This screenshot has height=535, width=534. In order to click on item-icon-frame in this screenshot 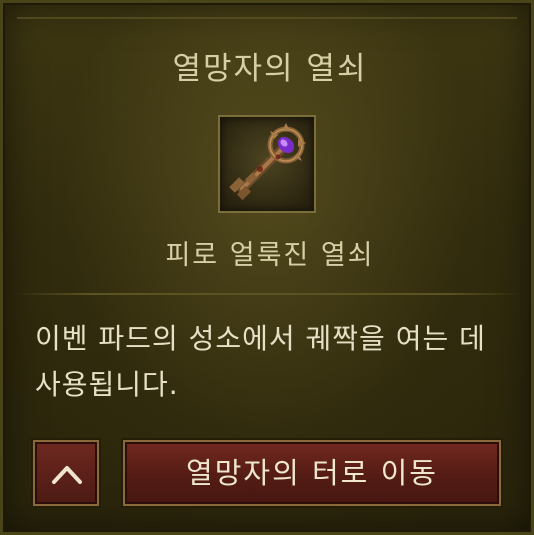, I will do `click(267, 164)`.